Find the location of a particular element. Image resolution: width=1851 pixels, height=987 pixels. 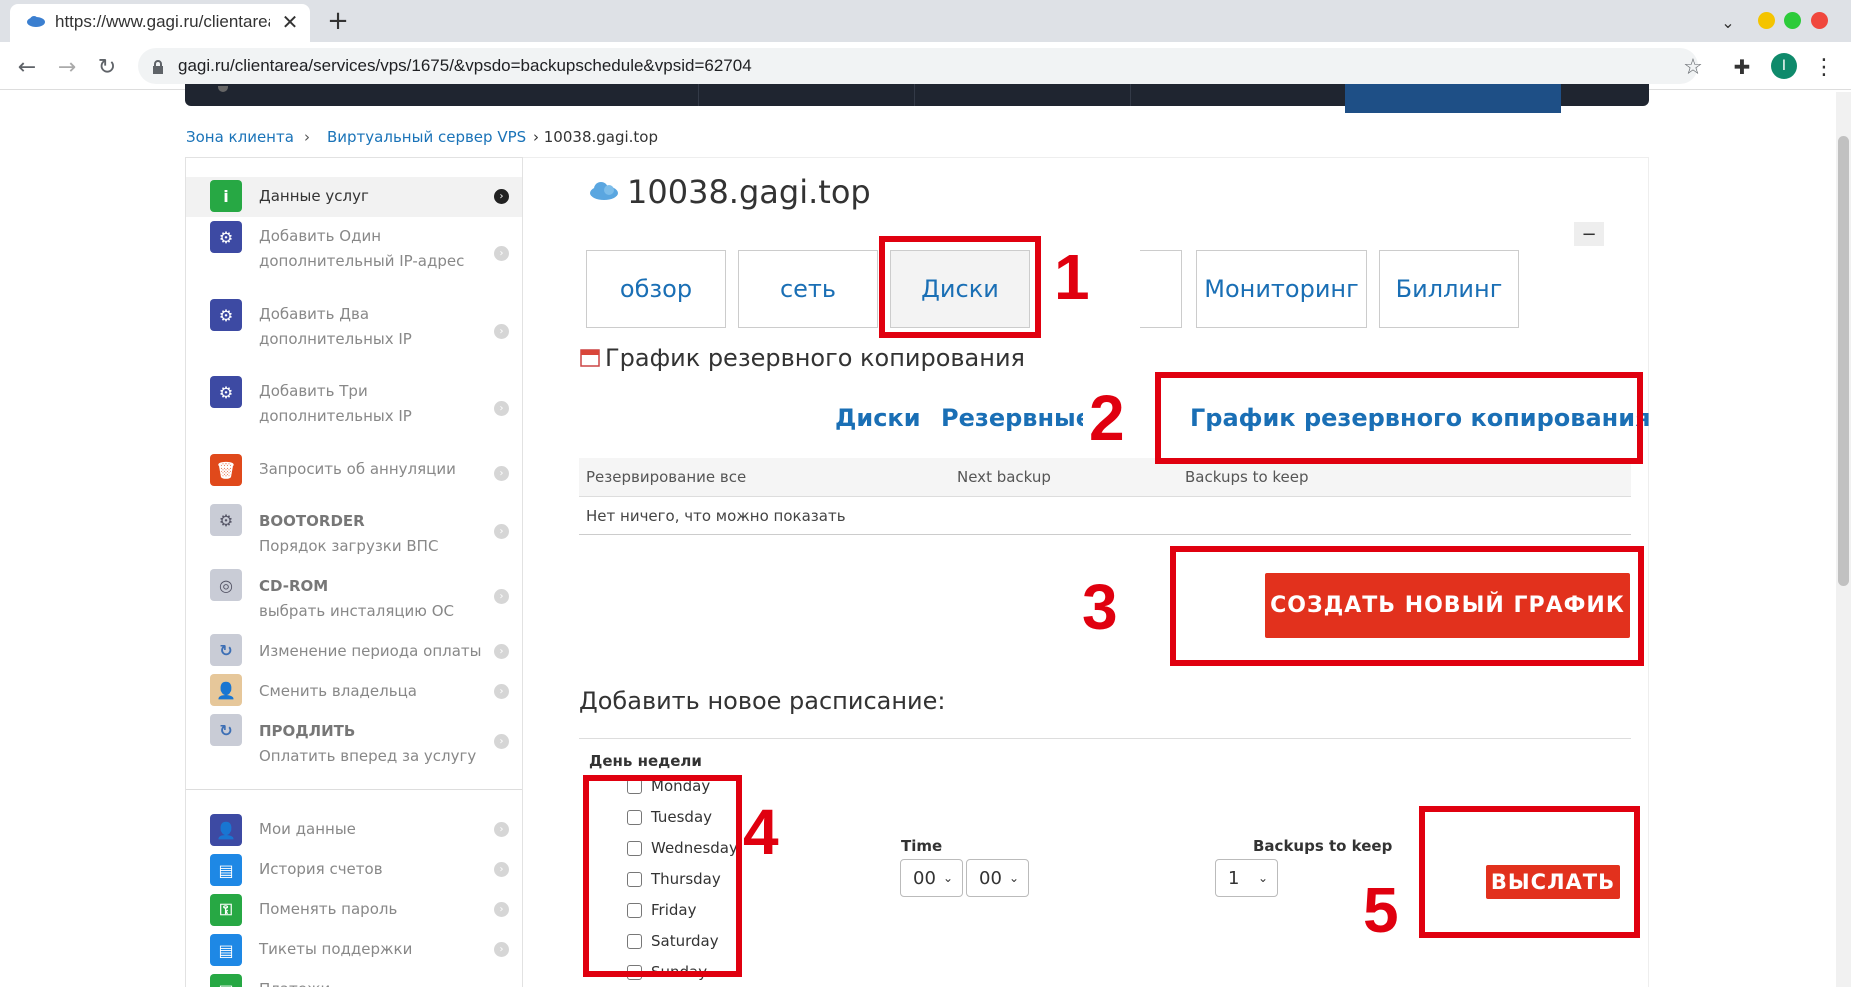

ticket-icon: ▤ is located at coordinates (226, 950).